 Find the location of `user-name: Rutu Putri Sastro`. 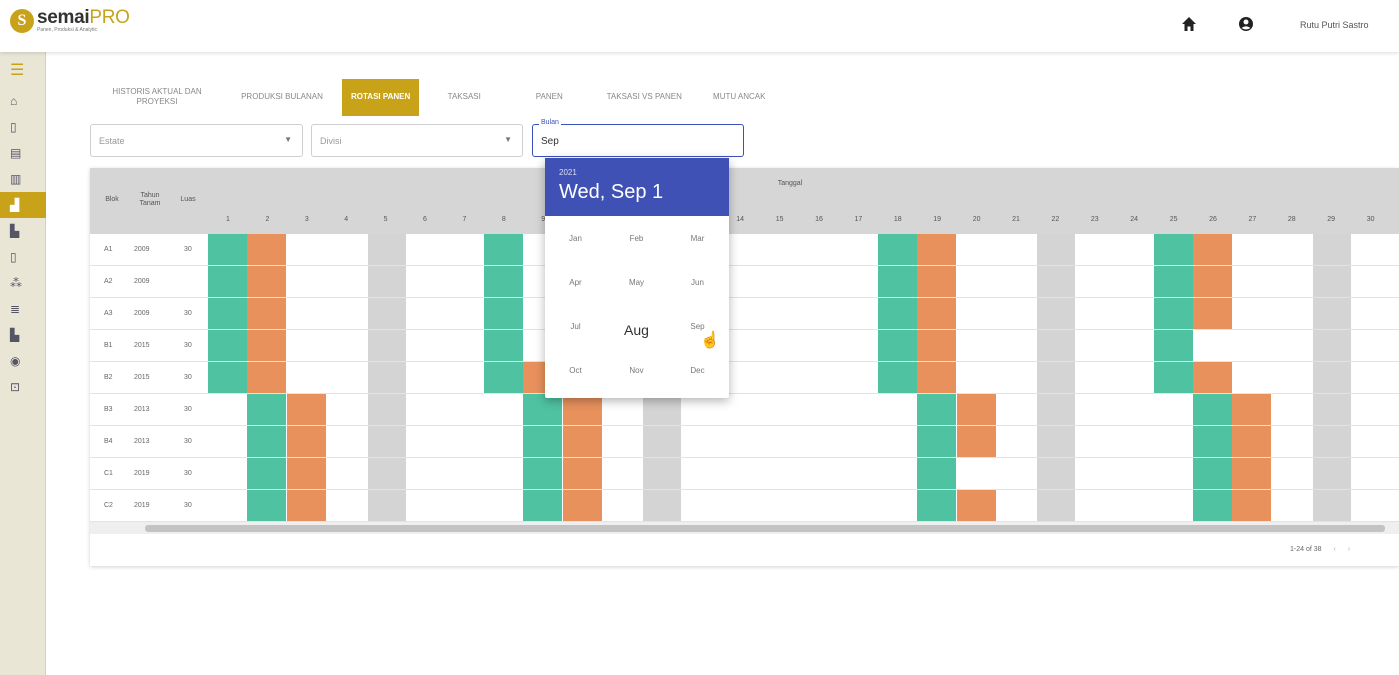

user-name: Rutu Putri Sastro is located at coordinates (1334, 25).